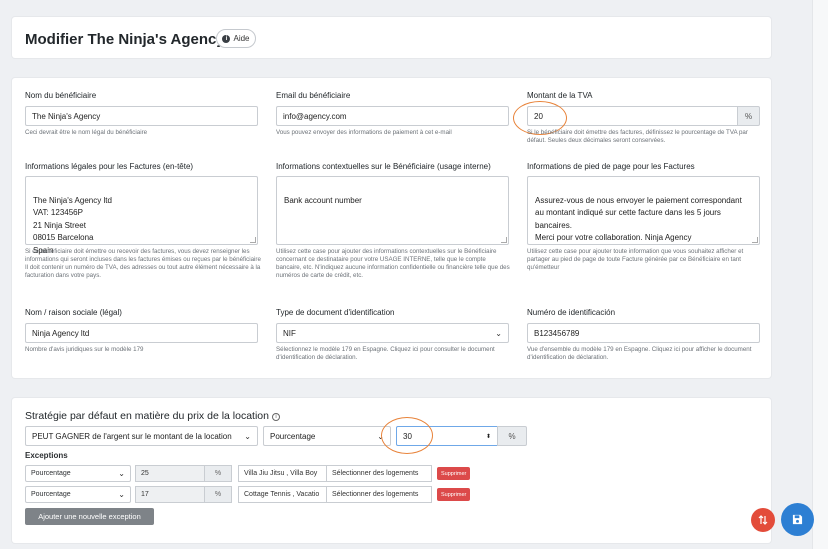 This screenshot has width=828, height=549. I want to click on beneficiary-name-label: Nom du bénéficiaire, so click(61, 95).